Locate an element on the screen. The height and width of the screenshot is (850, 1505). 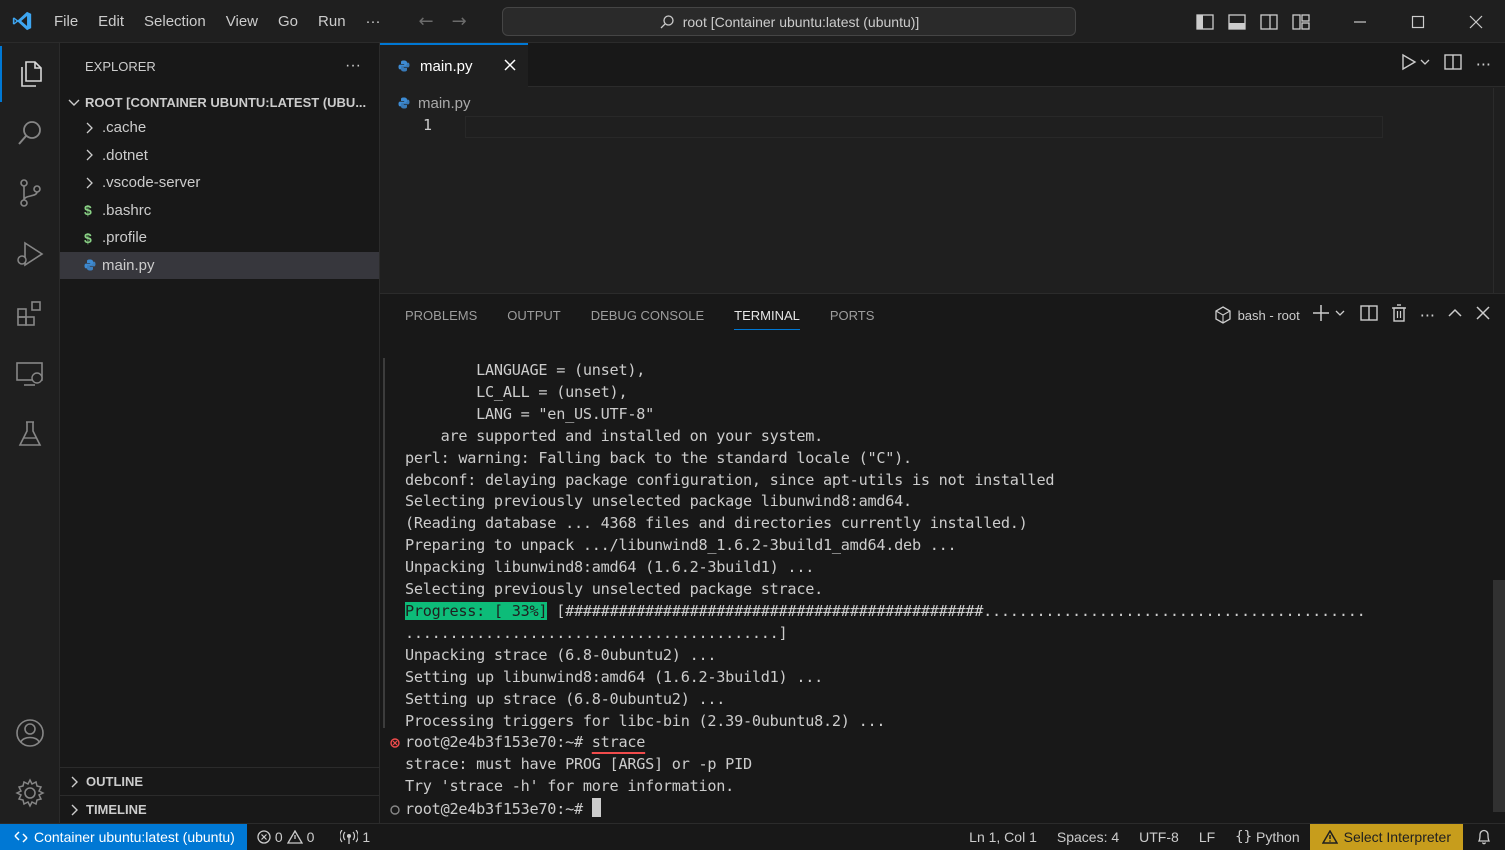
terminal-command: strace is located at coordinates (618, 742).